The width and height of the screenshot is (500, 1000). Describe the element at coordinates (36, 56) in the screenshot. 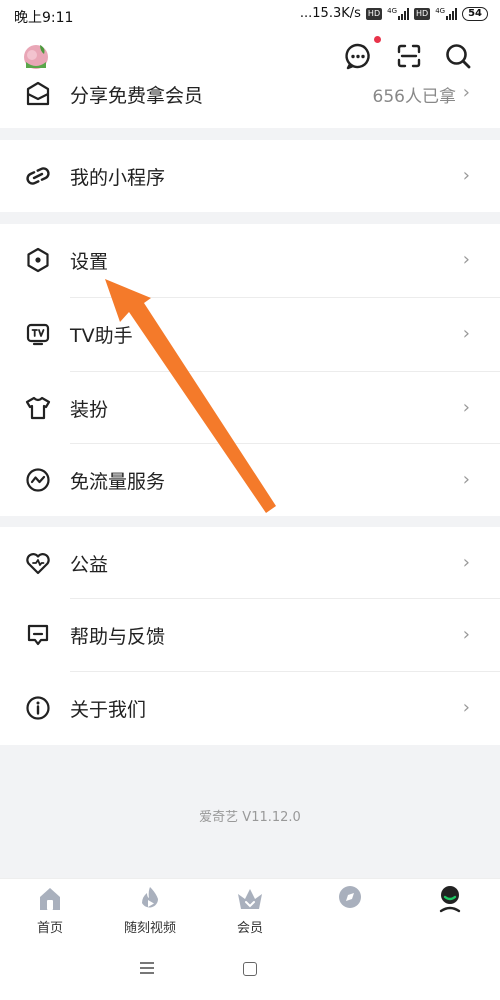

I see `avatar` at that location.